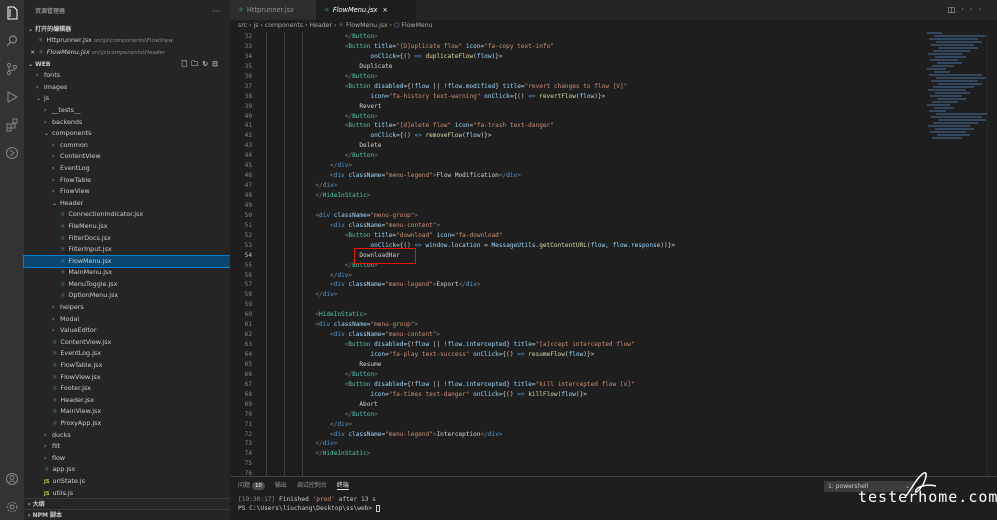 The width and height of the screenshot is (997, 520). I want to click on code-line: 73 </div>, so click(580, 444).